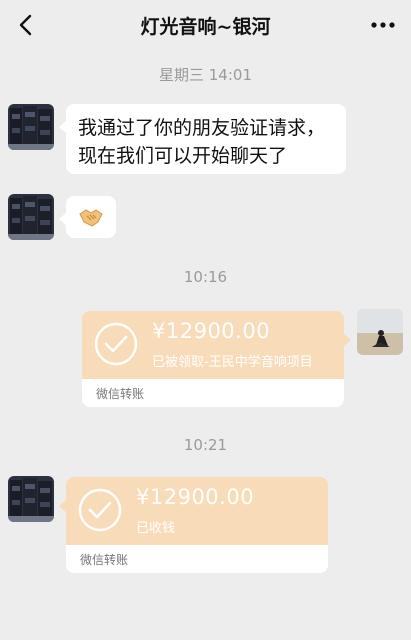  I want to click on transfer-card: ¥12900.00 已收钱 微信转账, so click(193, 525).